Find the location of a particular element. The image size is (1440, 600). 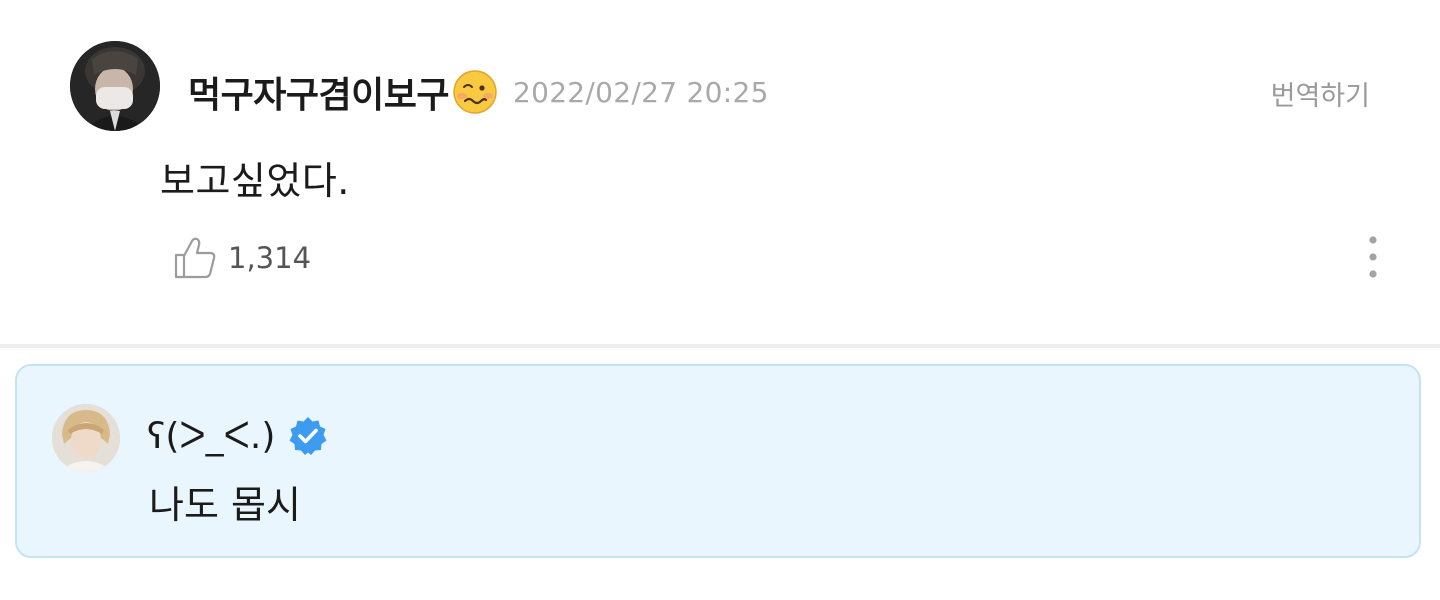

reply-author-name: ʕ(ᐳ_ᐸ.) is located at coordinates (211, 436).